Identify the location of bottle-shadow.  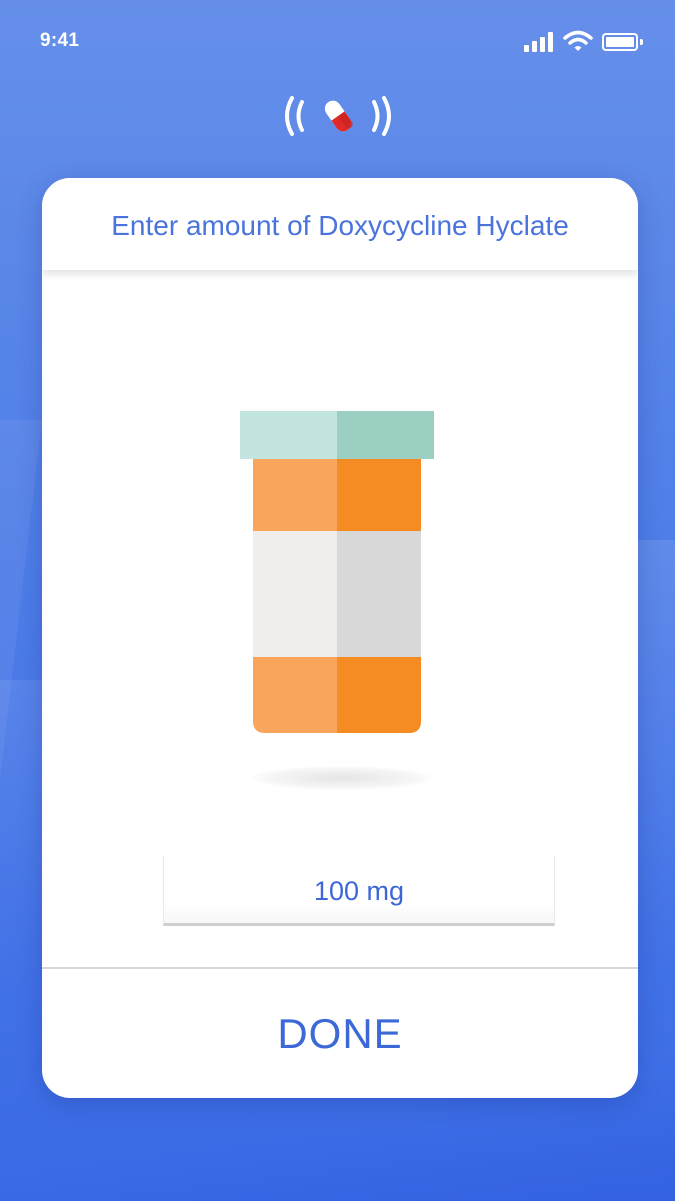
(342, 778).